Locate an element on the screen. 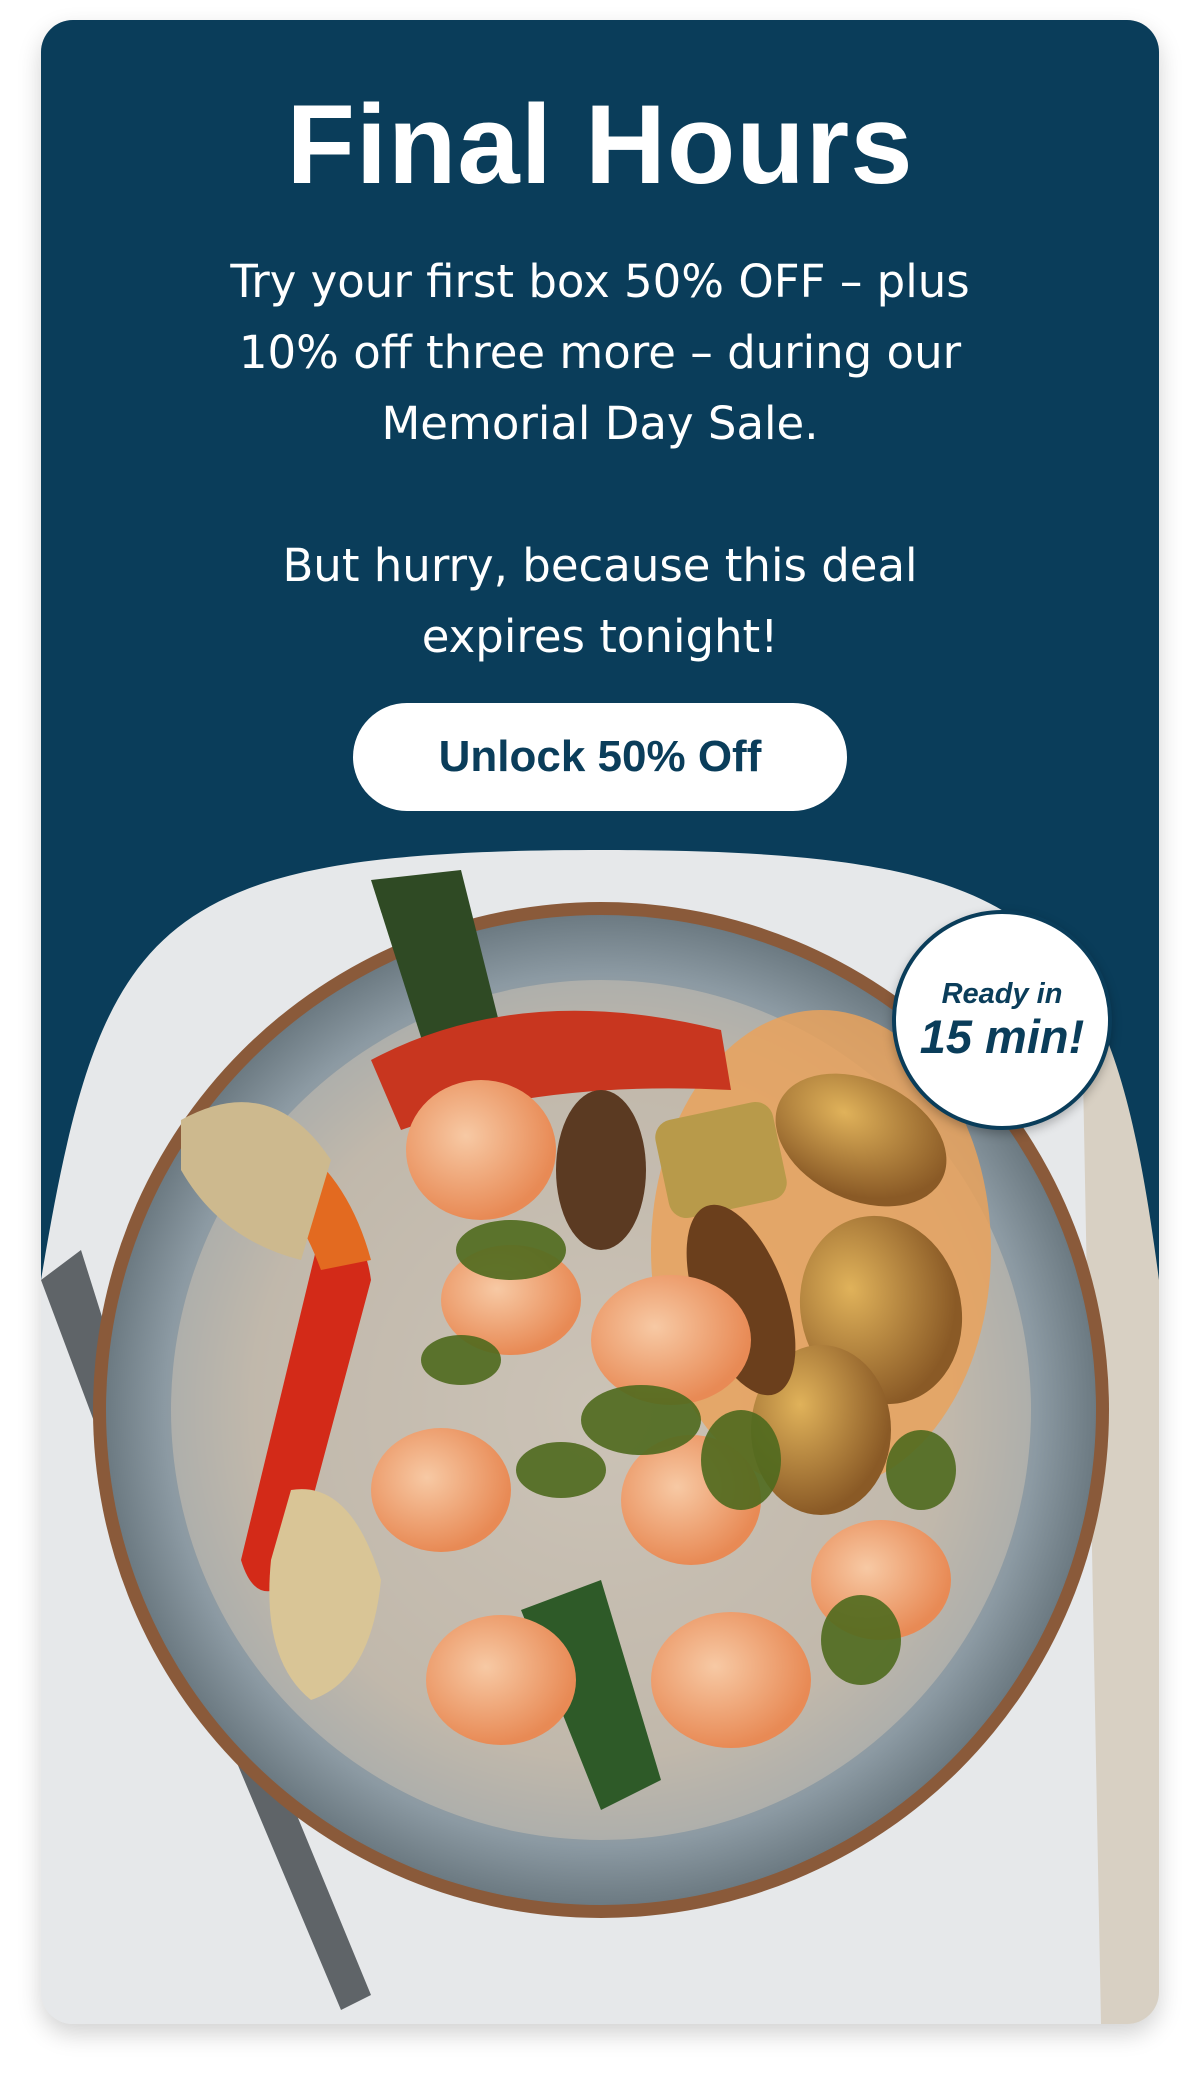 Image resolution: width=1200 pixels, height=2077 pixels. unlock-offer-button: Unlock 50% Off is located at coordinates (600, 757).